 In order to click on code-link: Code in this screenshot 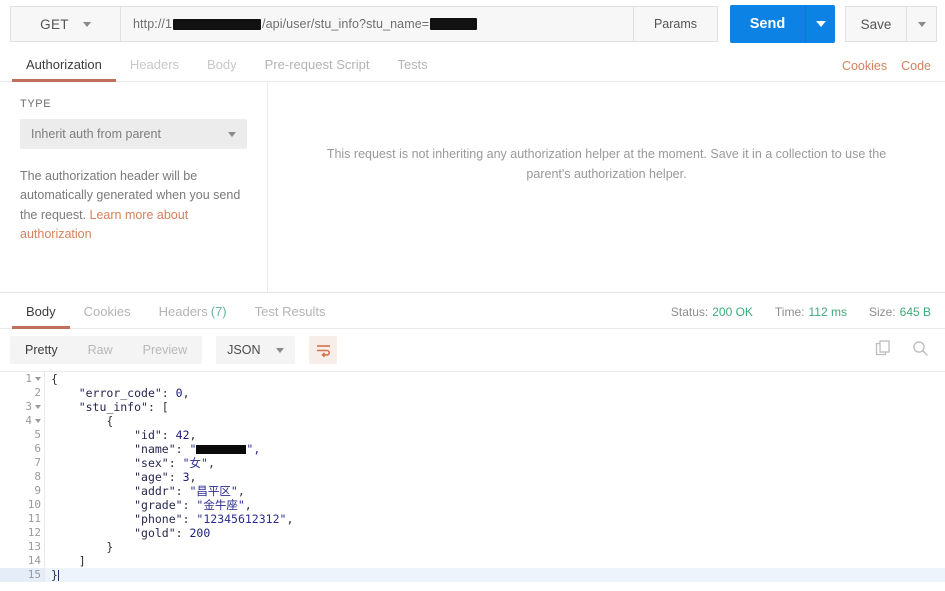, I will do `click(916, 66)`.